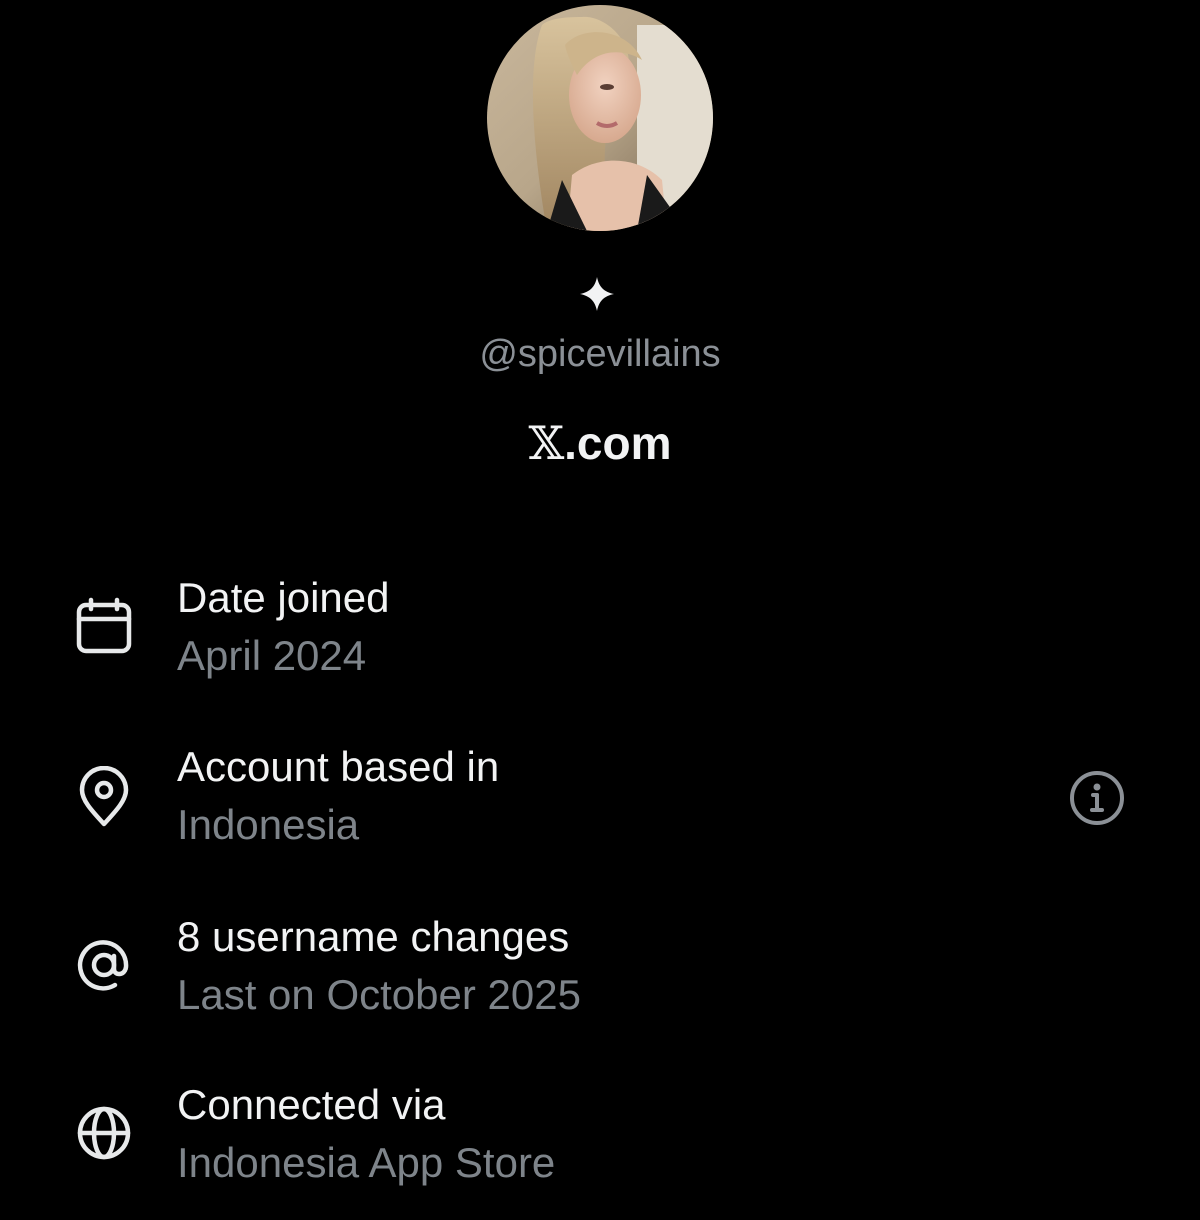  Describe the element at coordinates (379, 994) in the screenshot. I see `detail-value: Last on October 2025` at that location.